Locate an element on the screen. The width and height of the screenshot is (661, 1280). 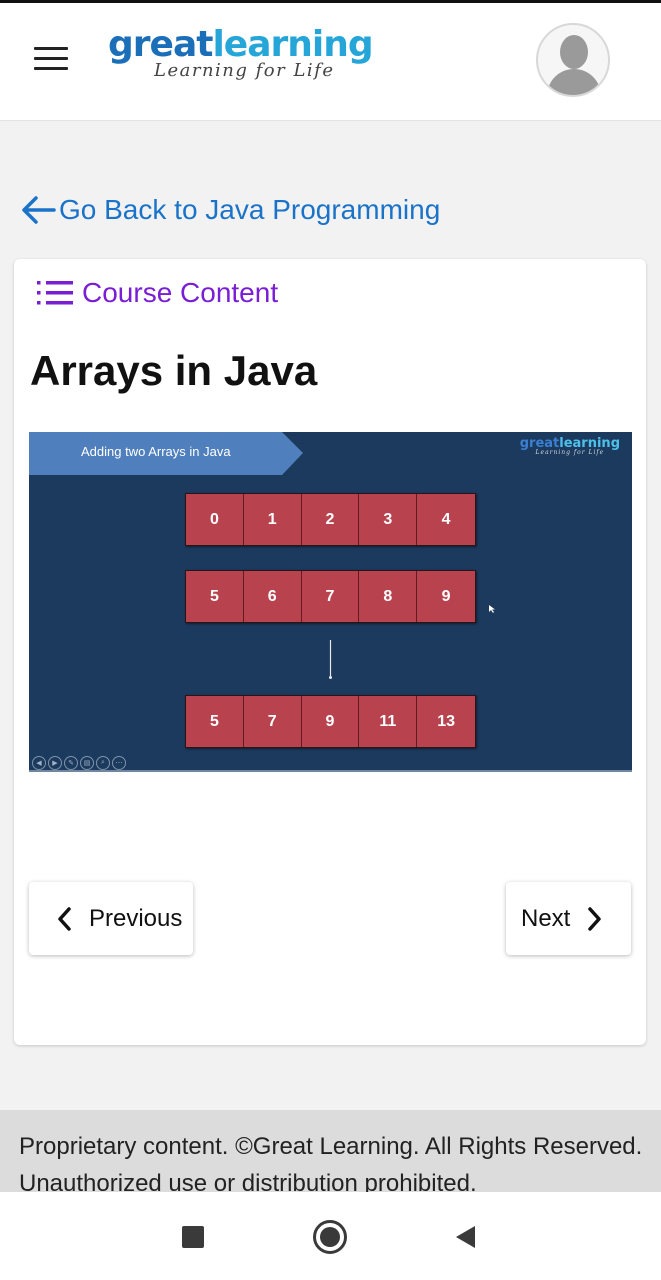
slides-grid-icon: ▤ is located at coordinates (87, 763).